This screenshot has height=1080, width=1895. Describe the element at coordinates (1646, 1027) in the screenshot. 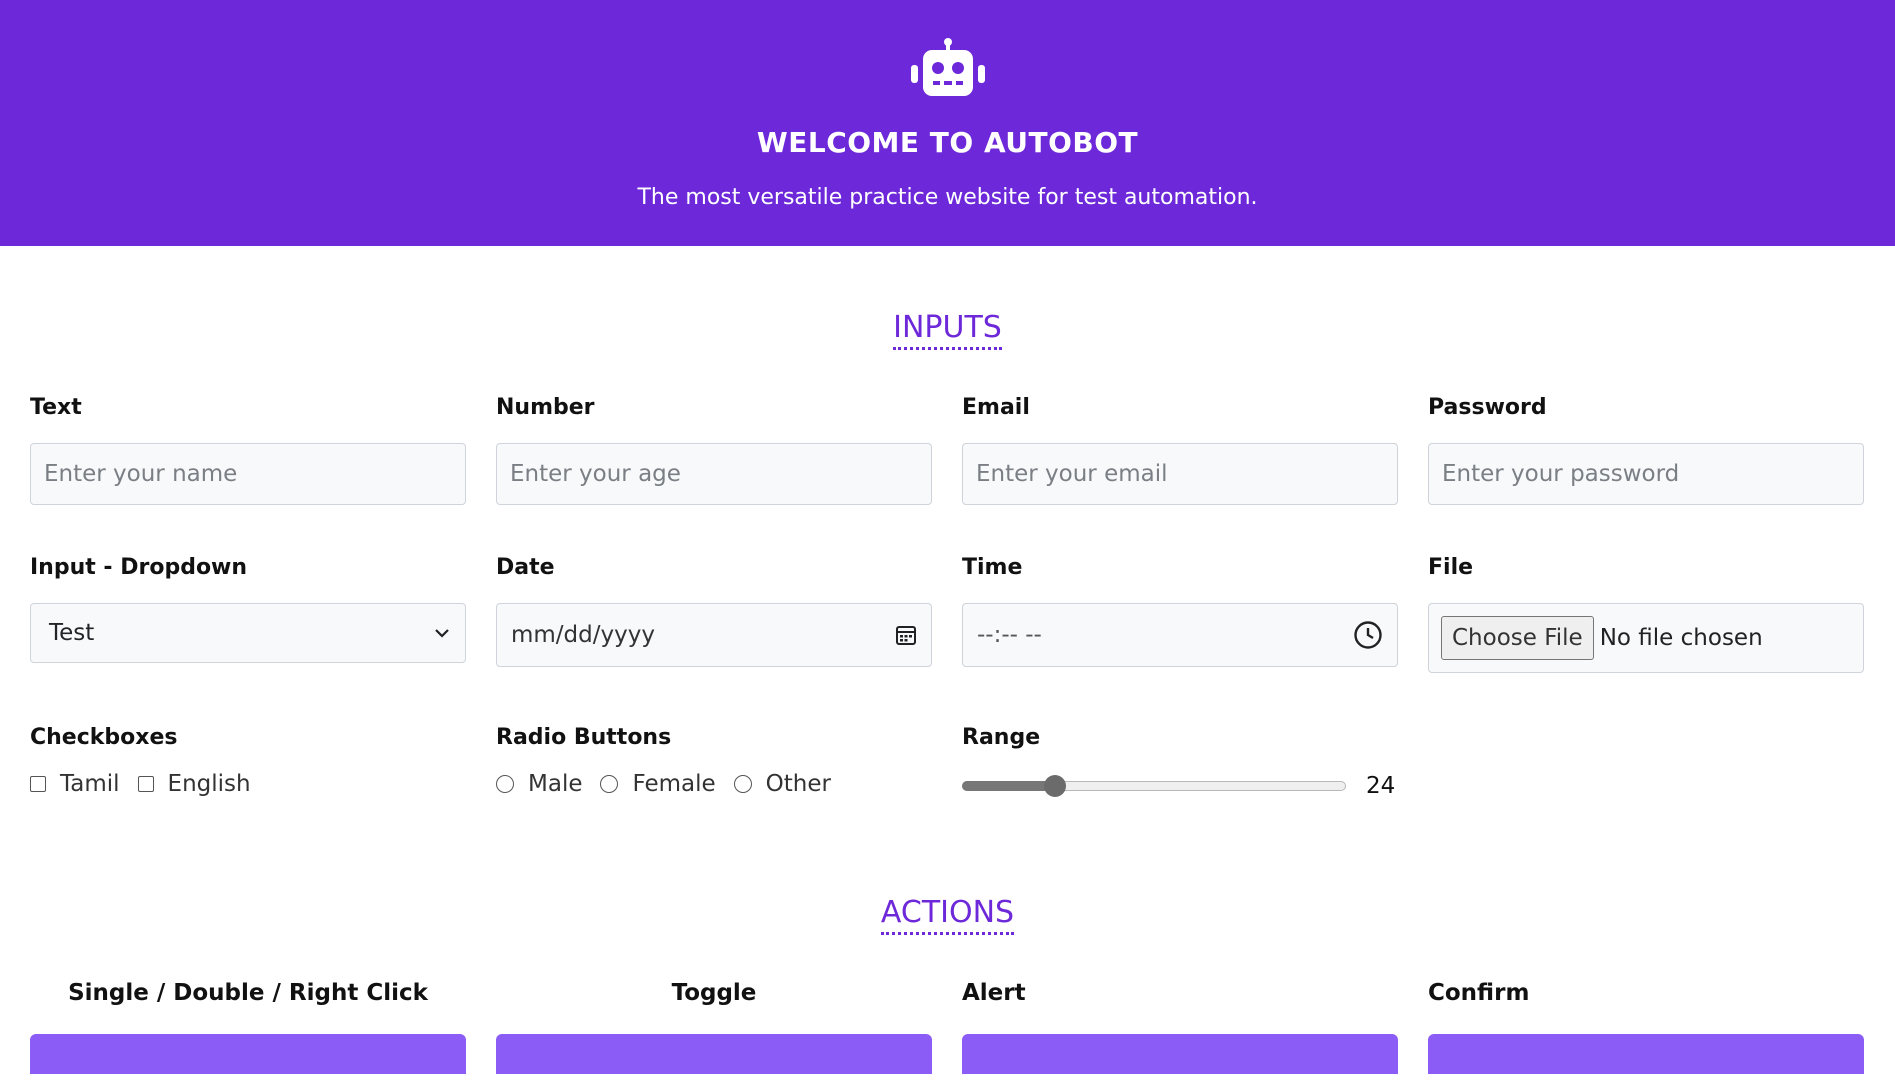

I see `confirm-action-group: Confirm` at that location.